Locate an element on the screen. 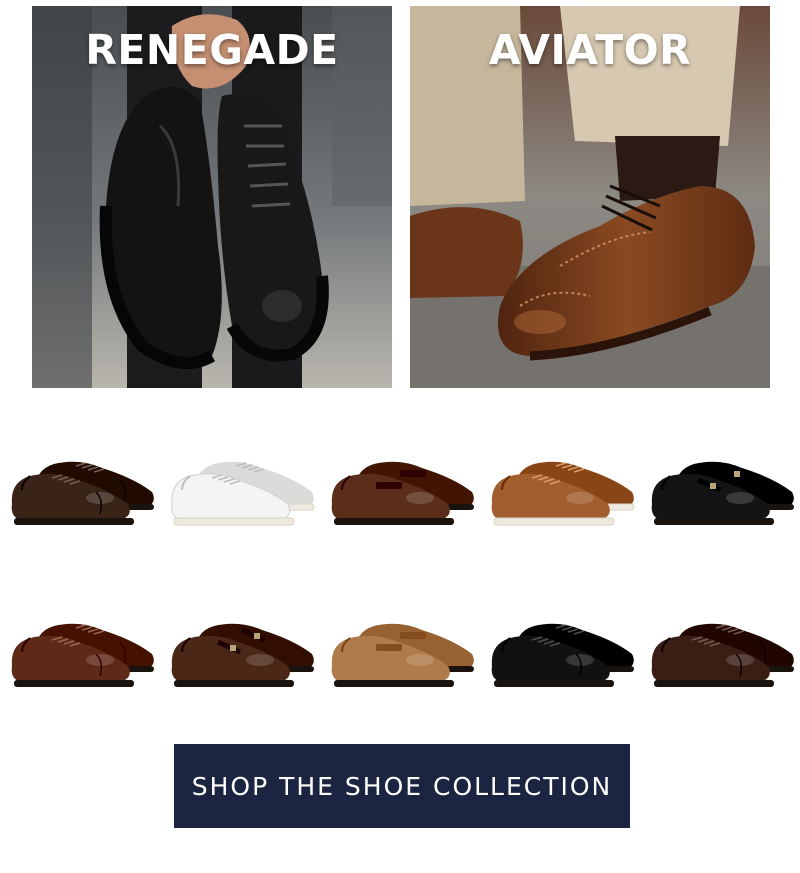 This screenshot has height=873, width=800. shoe-item-black-monk-strap is located at coordinates (720, 485).